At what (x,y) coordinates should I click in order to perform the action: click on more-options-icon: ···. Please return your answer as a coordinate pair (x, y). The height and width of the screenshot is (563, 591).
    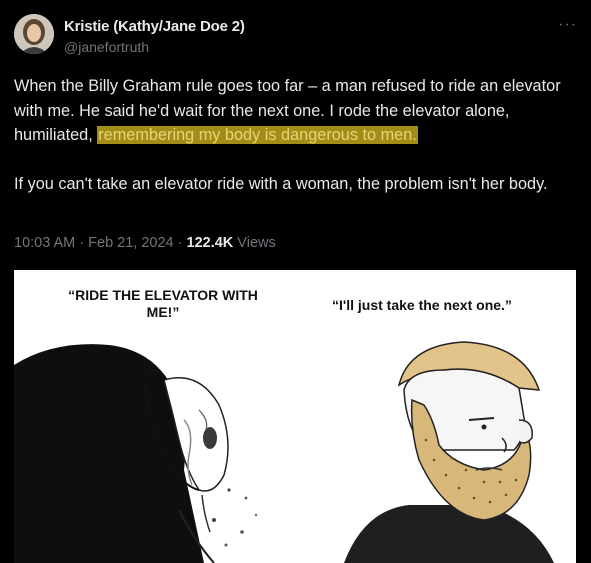
    Looking at the image, I should click on (567, 25).